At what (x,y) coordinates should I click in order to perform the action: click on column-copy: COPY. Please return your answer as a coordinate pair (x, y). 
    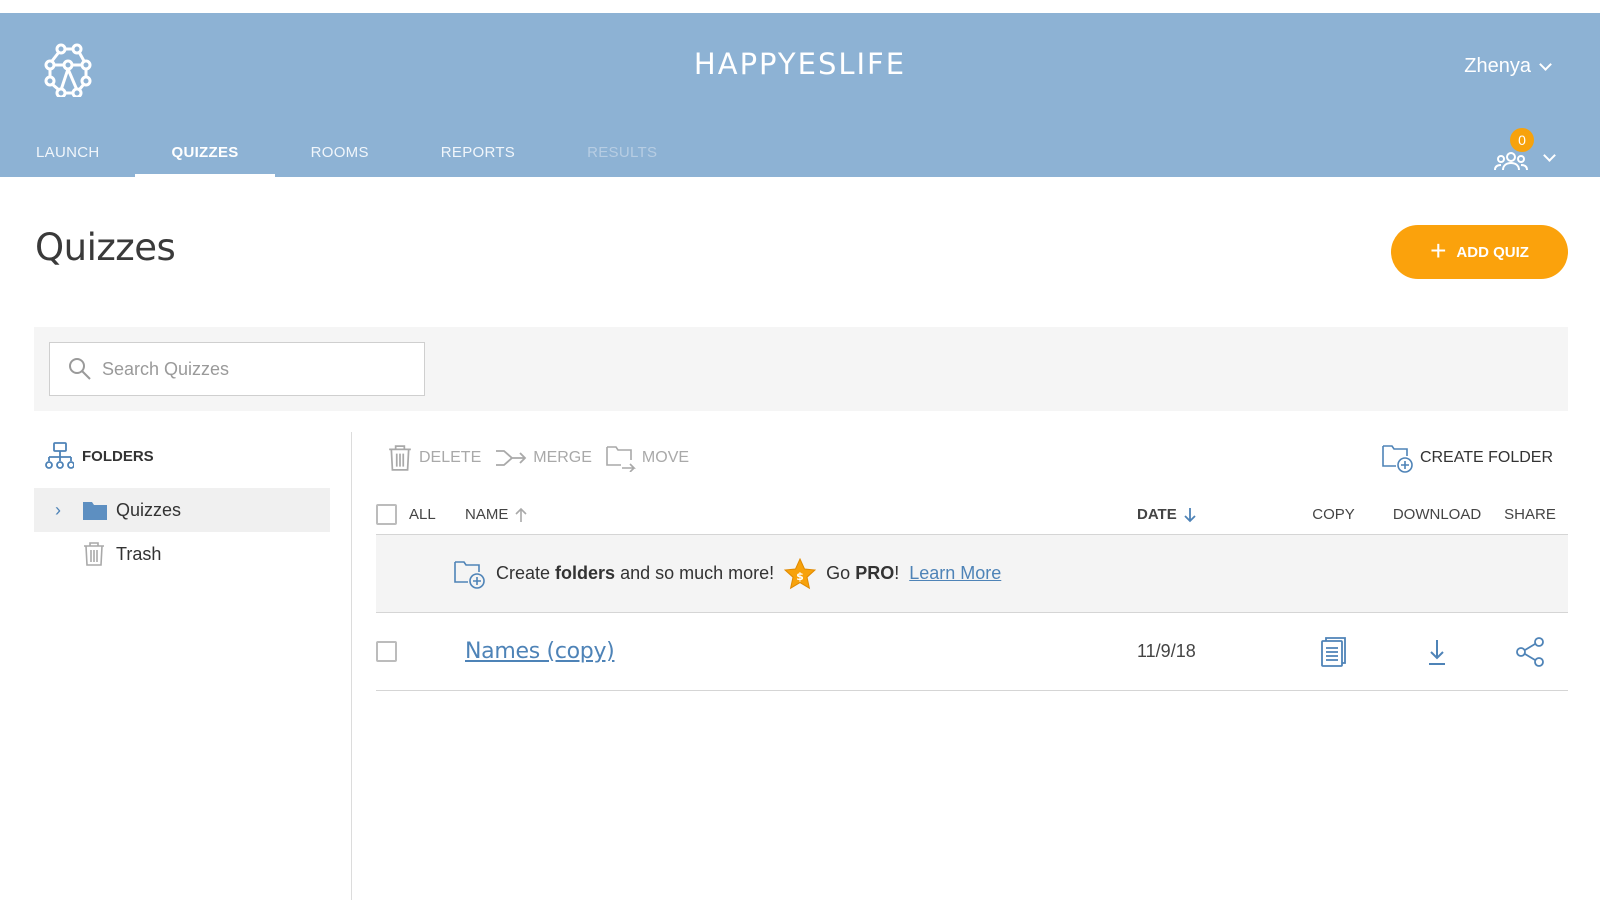
    Looking at the image, I should click on (1333, 514).